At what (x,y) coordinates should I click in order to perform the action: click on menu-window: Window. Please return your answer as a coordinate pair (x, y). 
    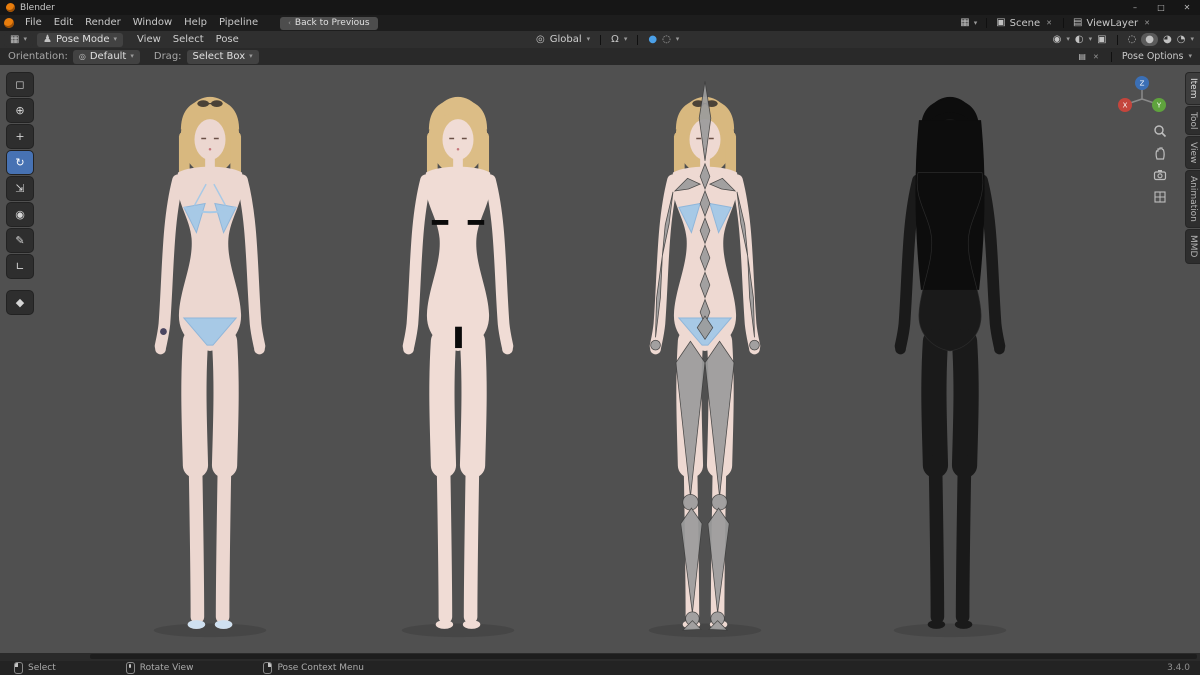
    Looking at the image, I should click on (152, 23).